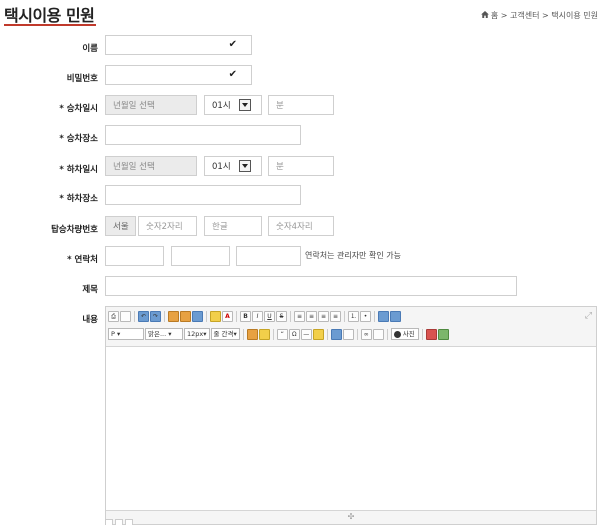  I want to click on pickup-place-input, so click(203, 135).